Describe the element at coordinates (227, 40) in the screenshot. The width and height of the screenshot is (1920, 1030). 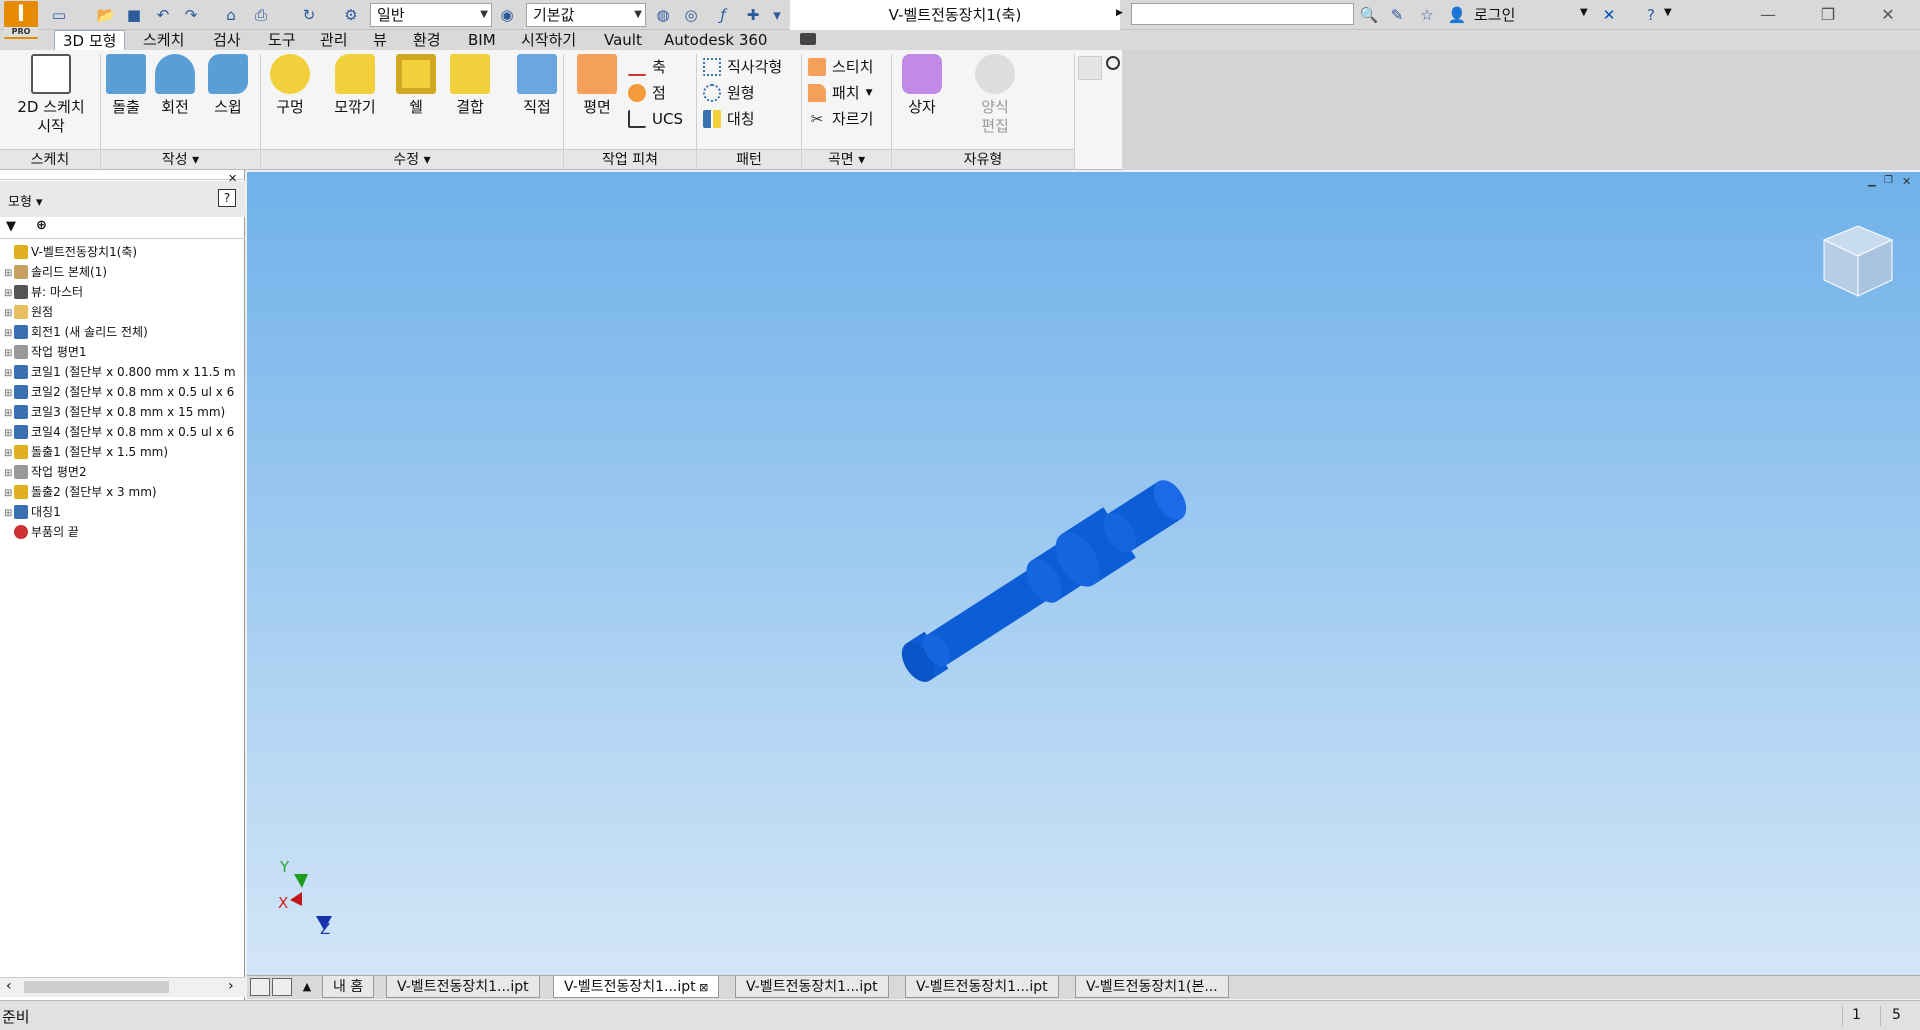
I see `tab-inspect: 검사` at that location.